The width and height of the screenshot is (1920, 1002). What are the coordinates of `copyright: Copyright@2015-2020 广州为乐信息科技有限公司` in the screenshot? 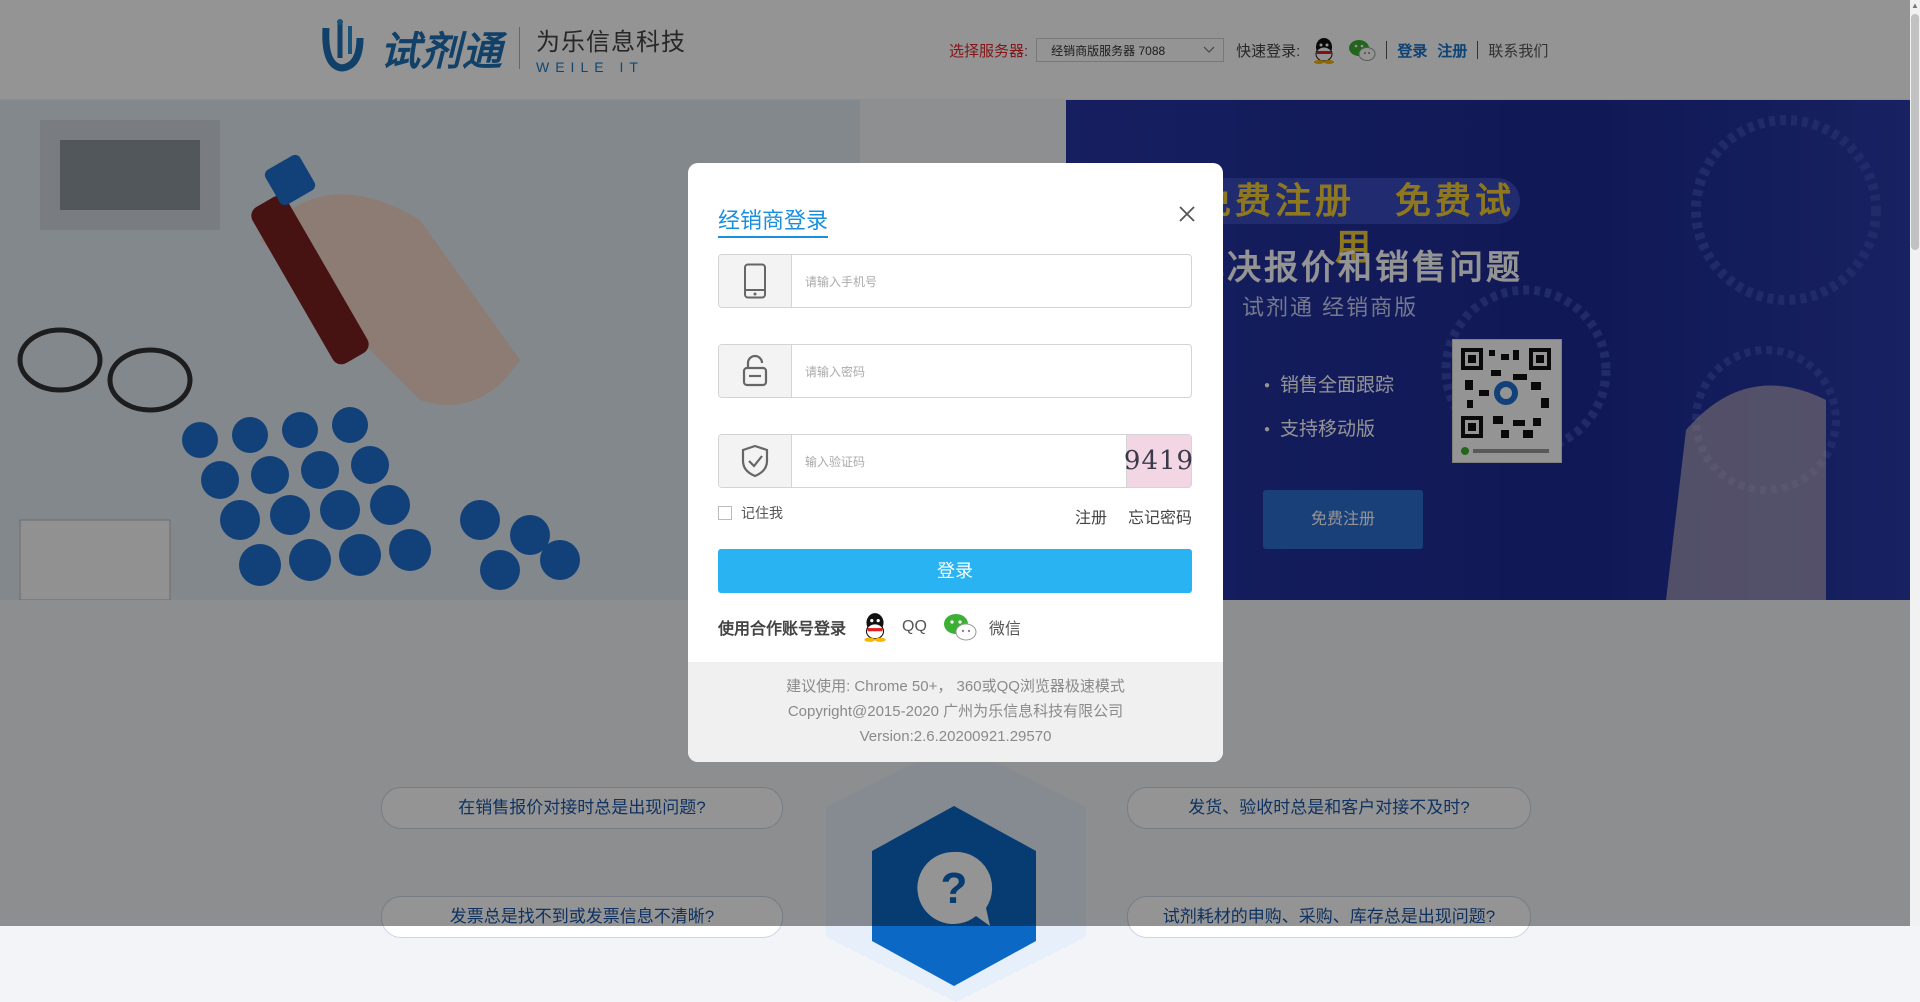 It's located at (955, 711).